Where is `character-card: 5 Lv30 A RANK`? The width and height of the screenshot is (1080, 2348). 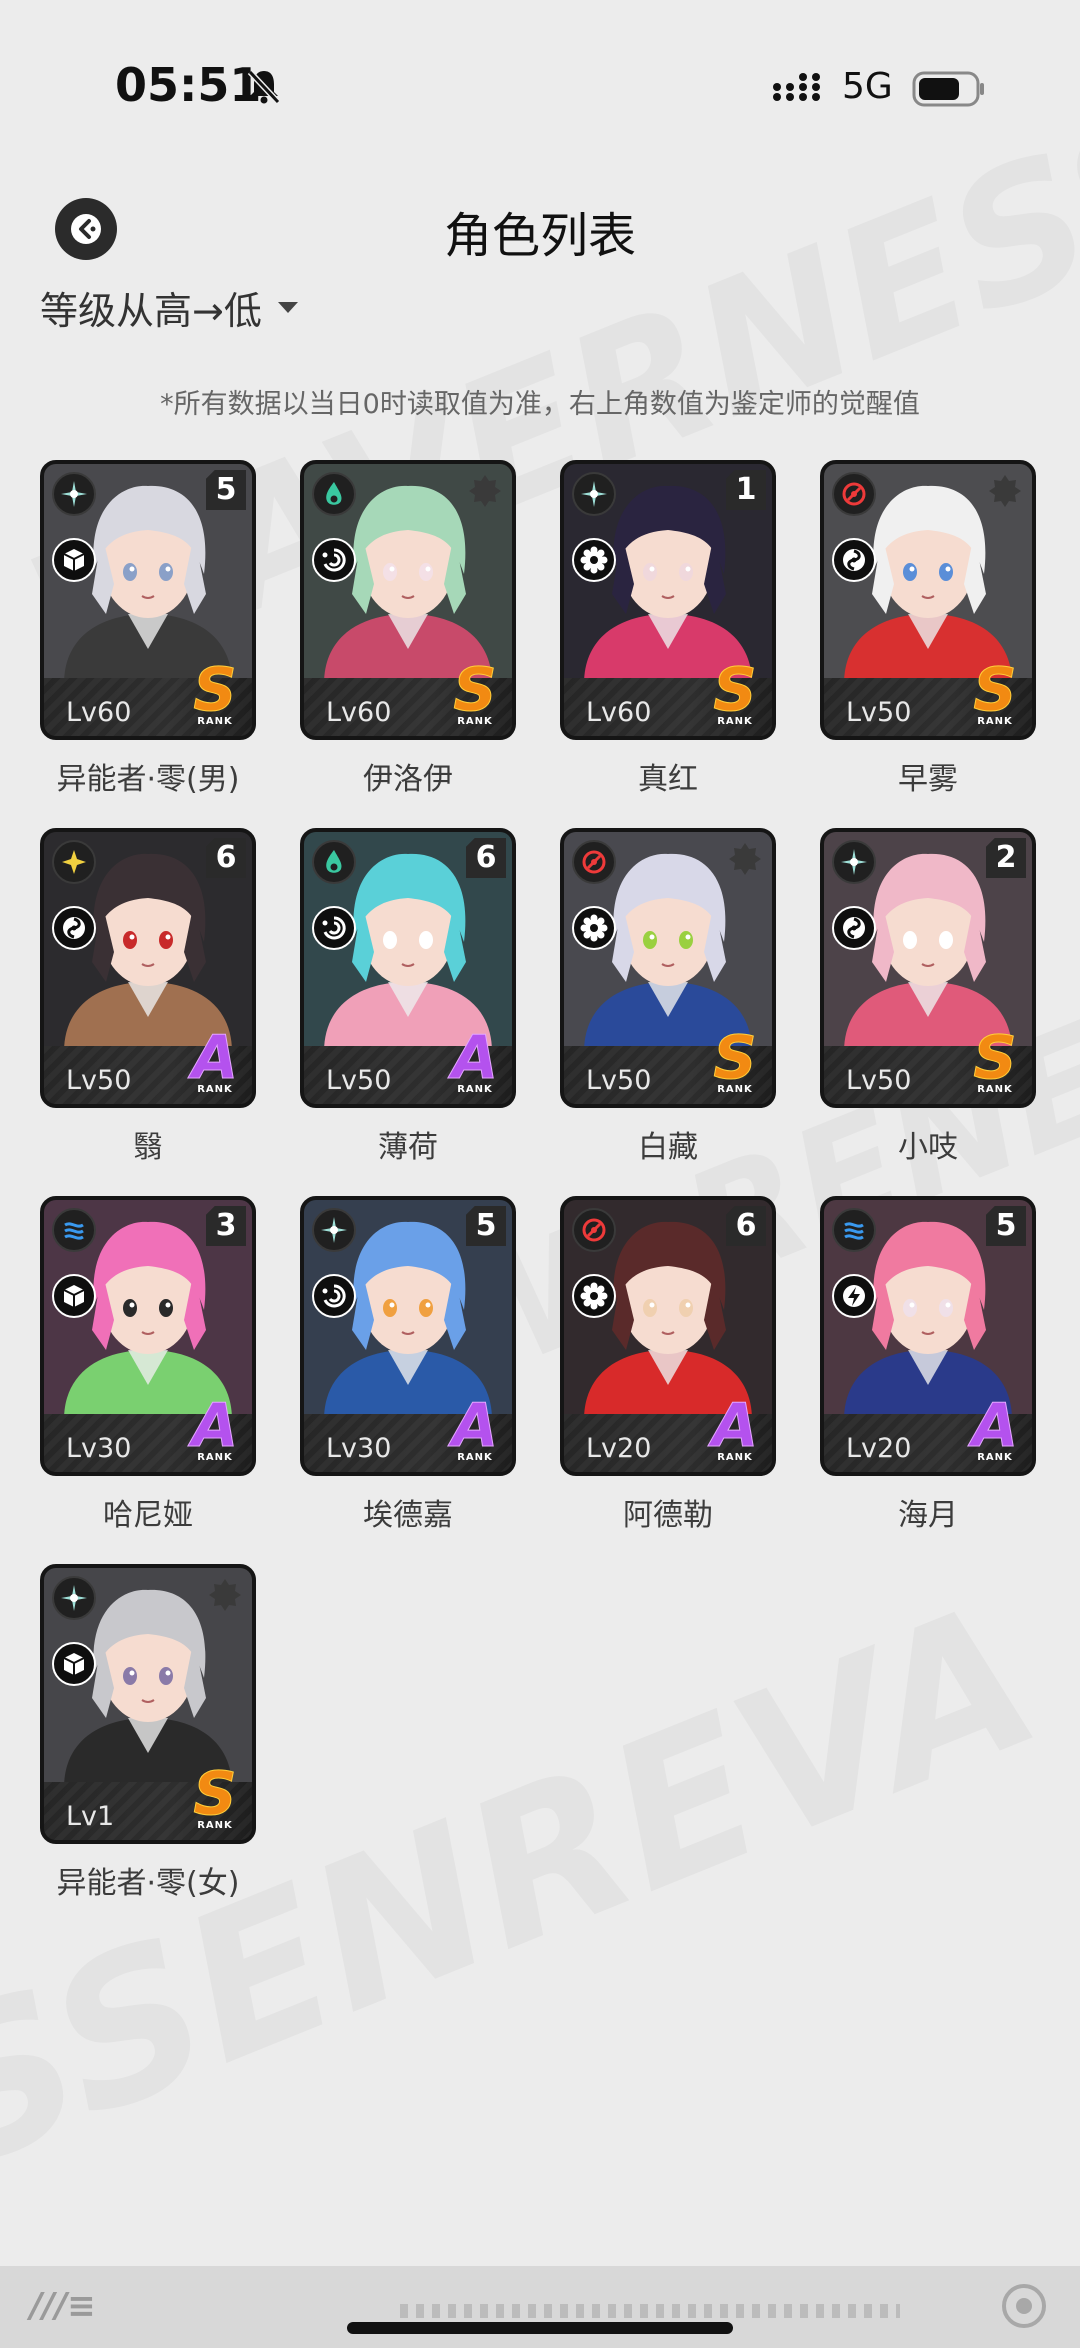 character-card: 5 Lv30 A RANK is located at coordinates (408, 1336).